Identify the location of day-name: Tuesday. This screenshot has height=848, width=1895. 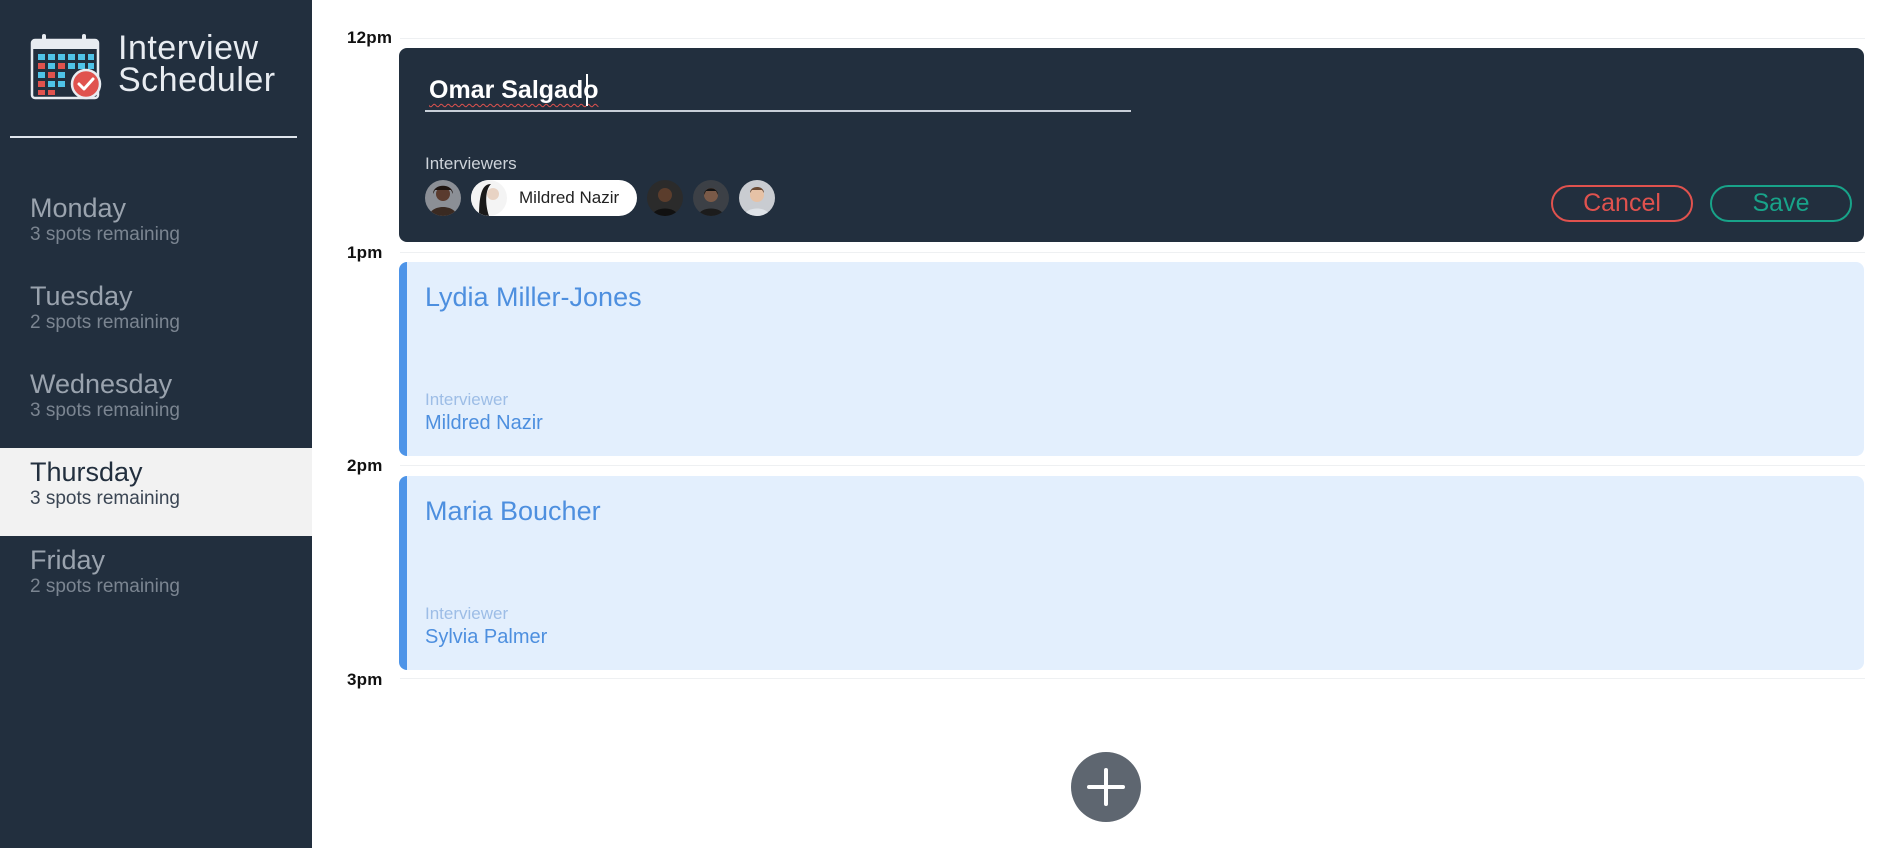
(81, 296).